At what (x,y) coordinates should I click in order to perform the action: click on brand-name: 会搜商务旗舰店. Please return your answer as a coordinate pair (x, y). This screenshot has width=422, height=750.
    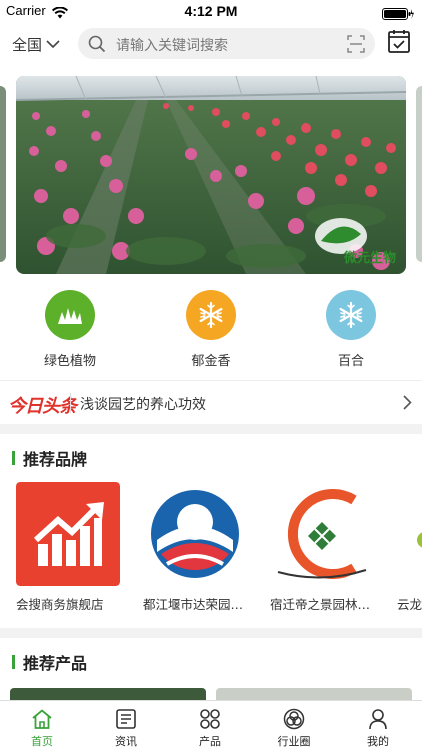
    Looking at the image, I should click on (60, 604).